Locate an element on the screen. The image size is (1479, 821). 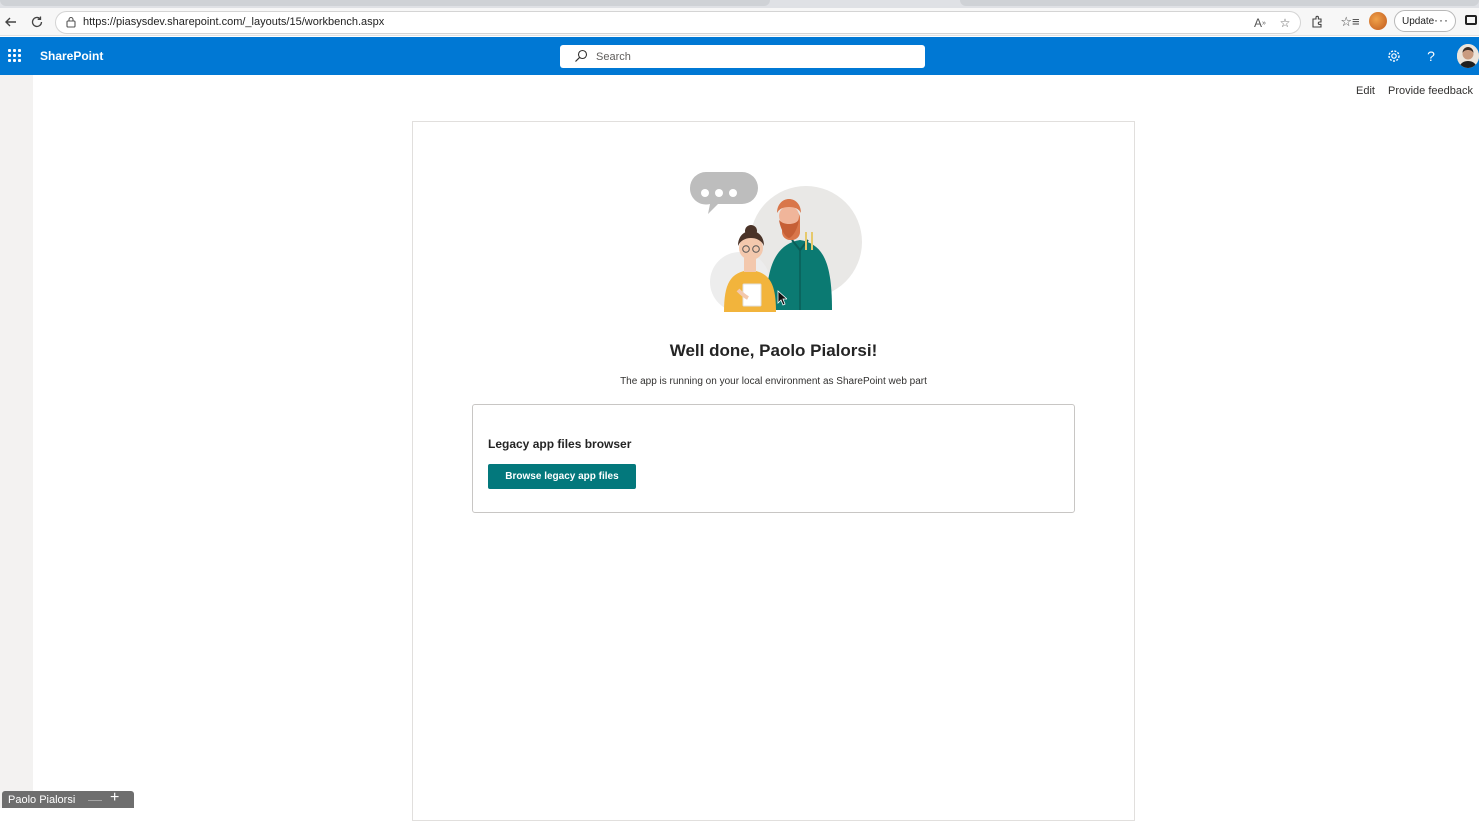
mouse-cursor-icon is located at coordinates (782, 298).